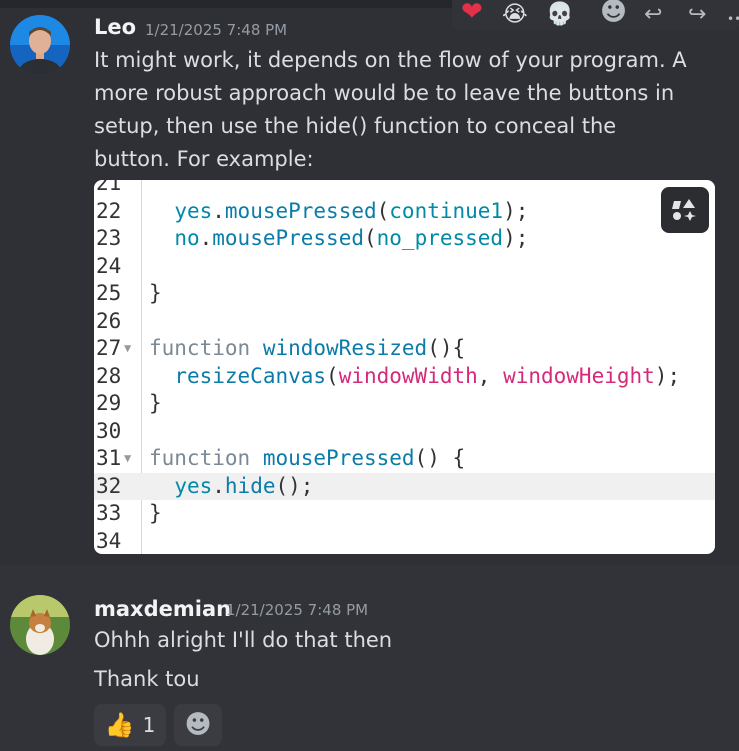  I want to click on reply-icon: ↩, so click(653, 15).